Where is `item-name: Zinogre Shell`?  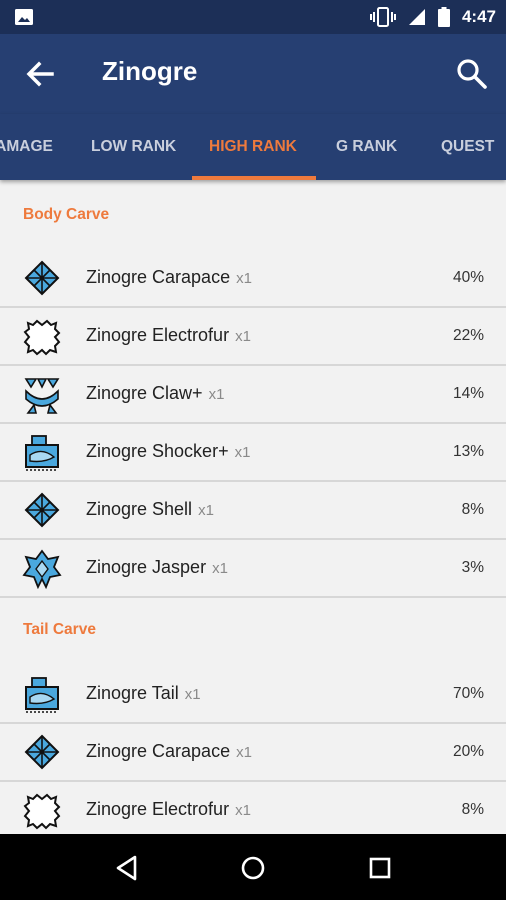
item-name: Zinogre Shell is located at coordinates (139, 509).